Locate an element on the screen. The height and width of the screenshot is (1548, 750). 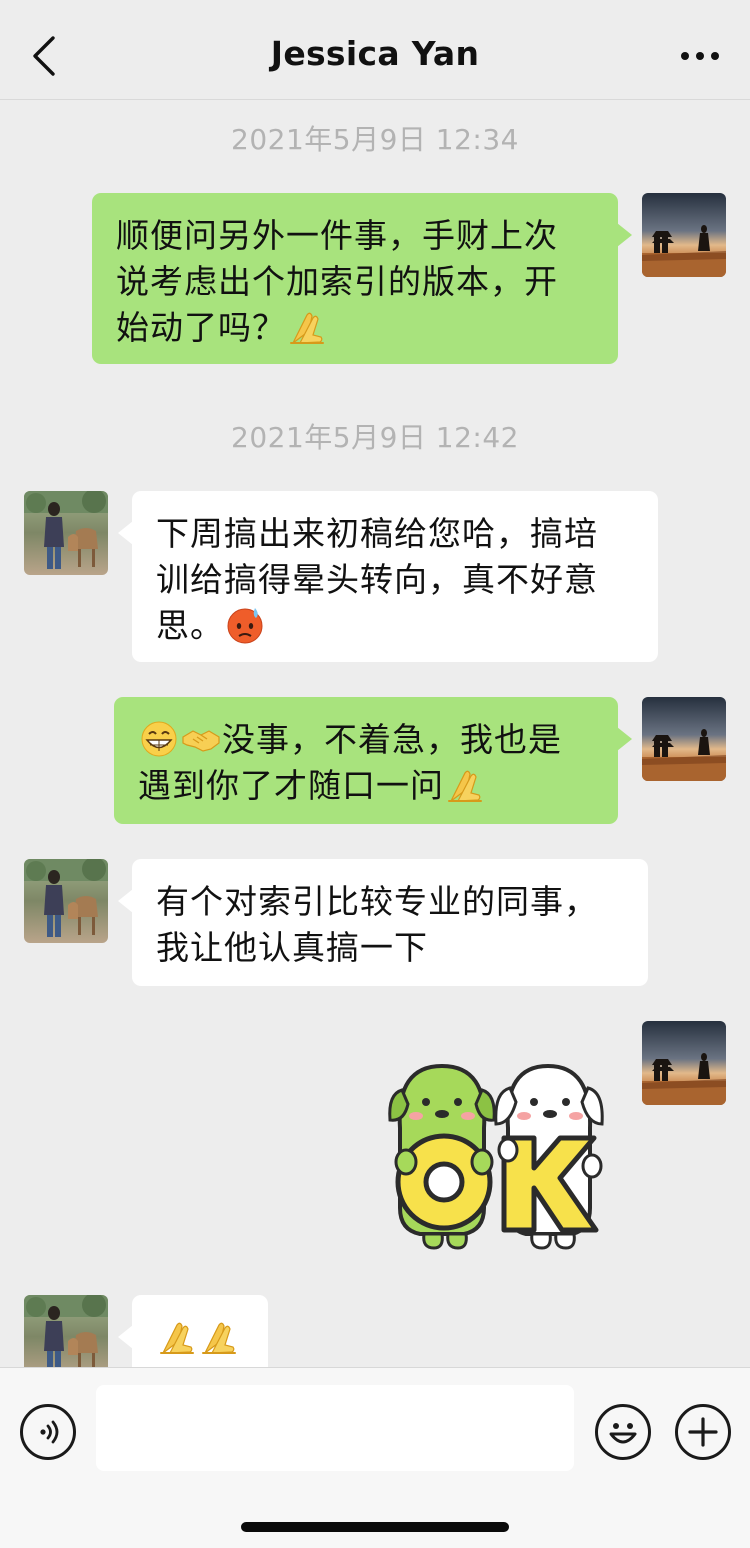
more-button is located at coordinates (700, 56).